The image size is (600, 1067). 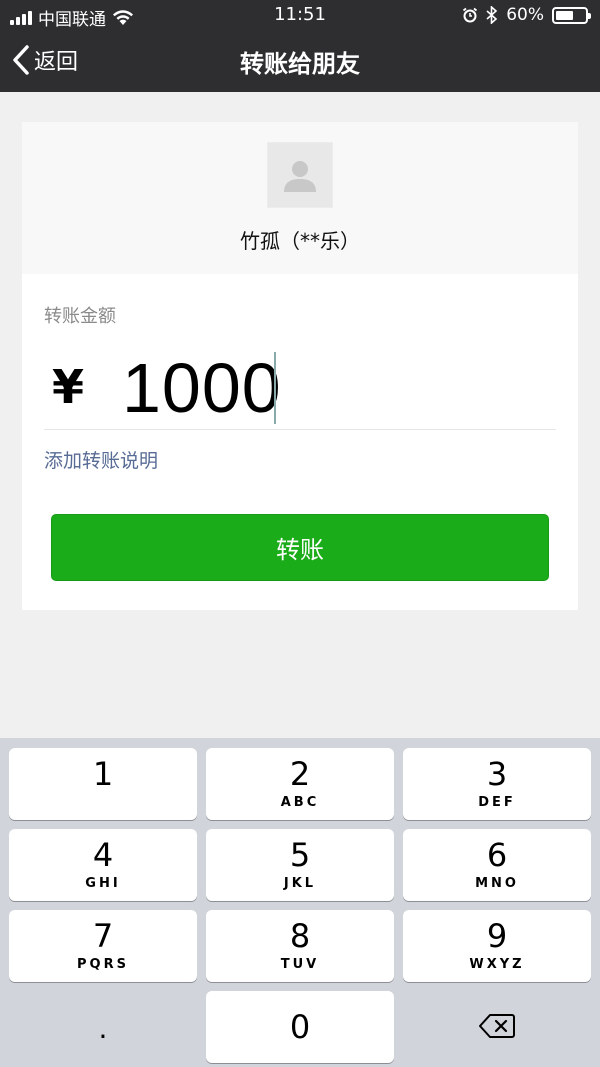 I want to click on key-8: 8 TUV, so click(x=300, y=946).